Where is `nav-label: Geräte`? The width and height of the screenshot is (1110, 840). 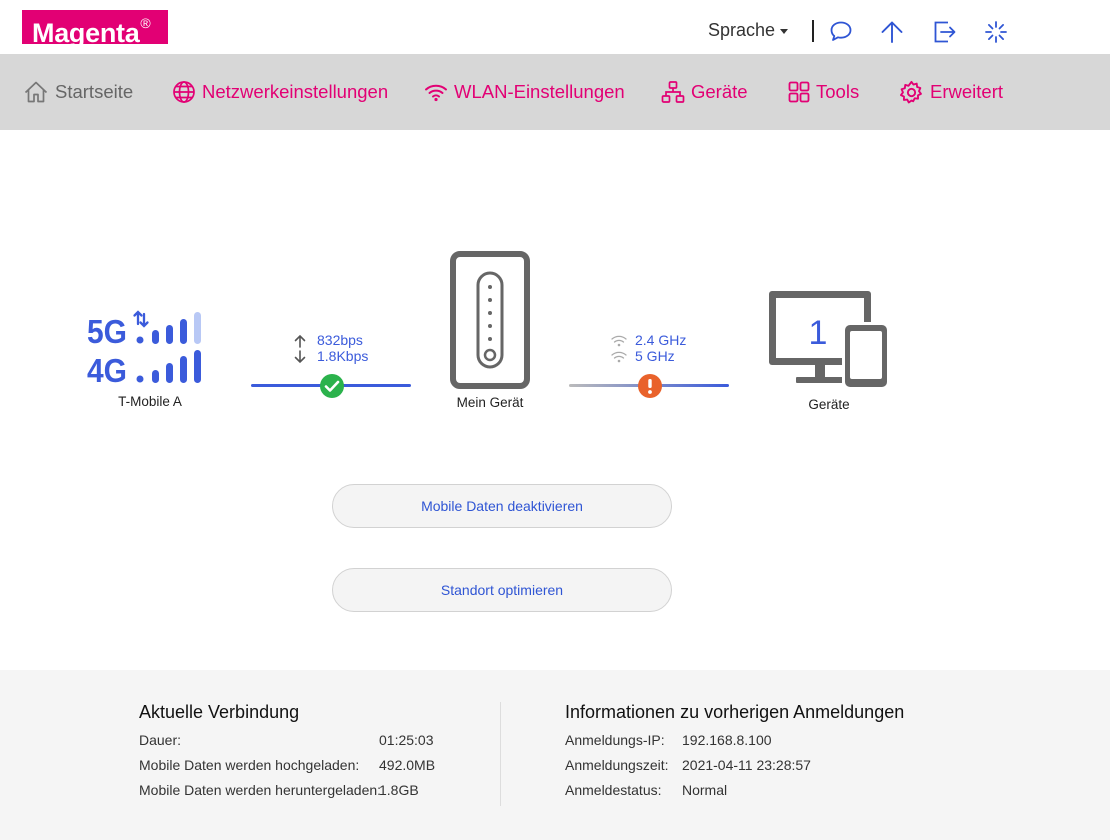 nav-label: Geräte is located at coordinates (719, 91).